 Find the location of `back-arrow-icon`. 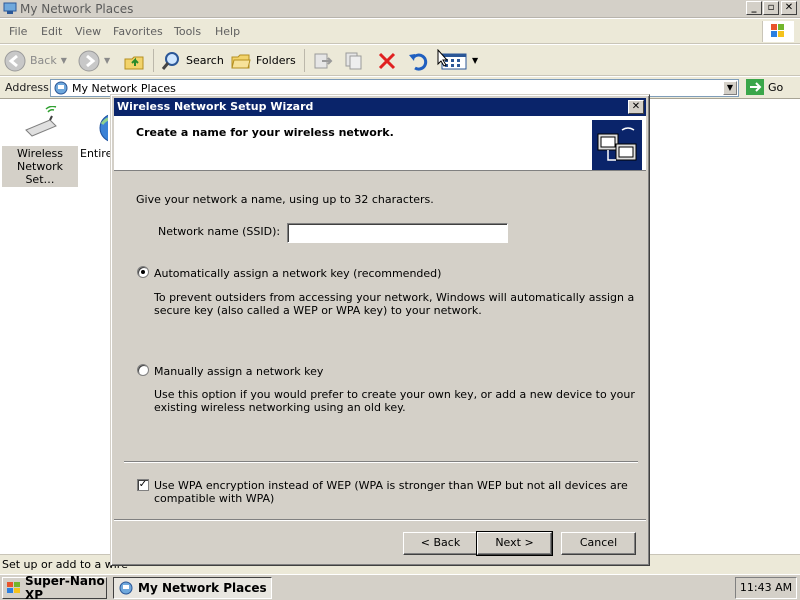

back-arrow-icon is located at coordinates (15, 61).